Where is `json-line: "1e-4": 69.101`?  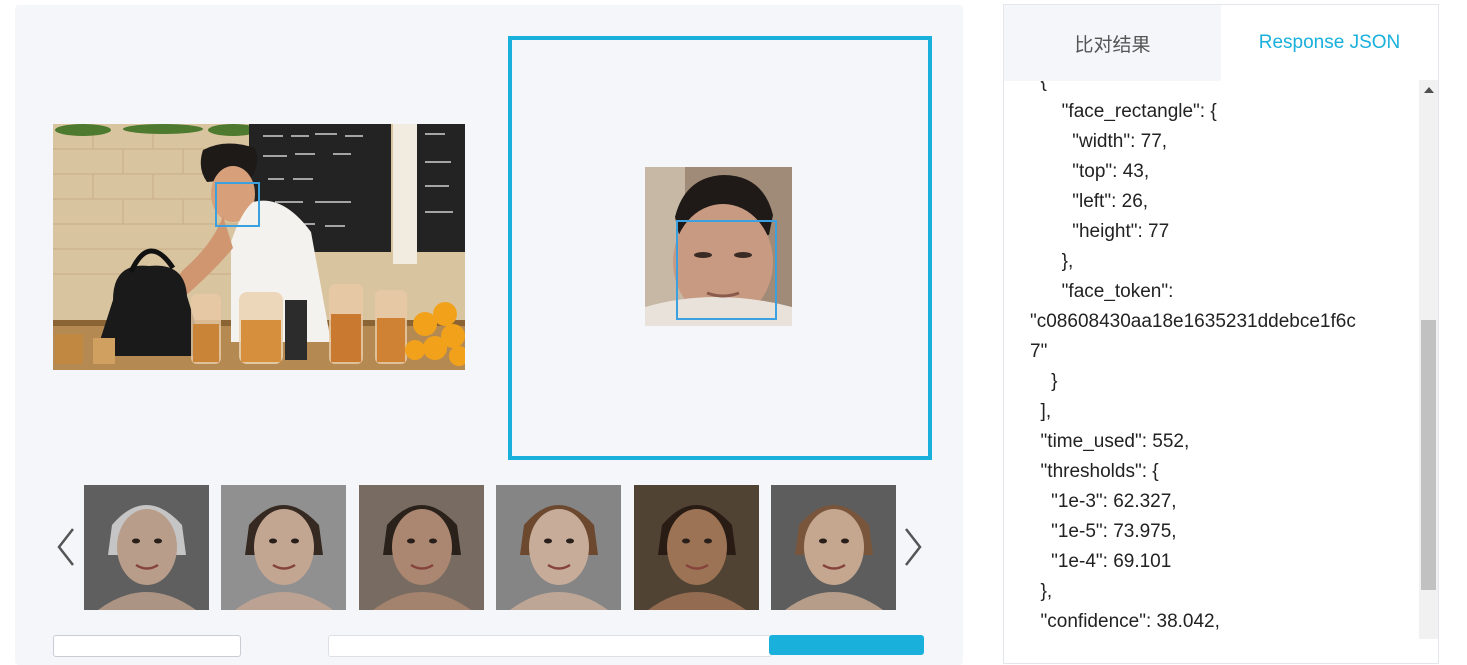 json-line: "1e-4": 69.101 is located at coordinates (1101, 561).